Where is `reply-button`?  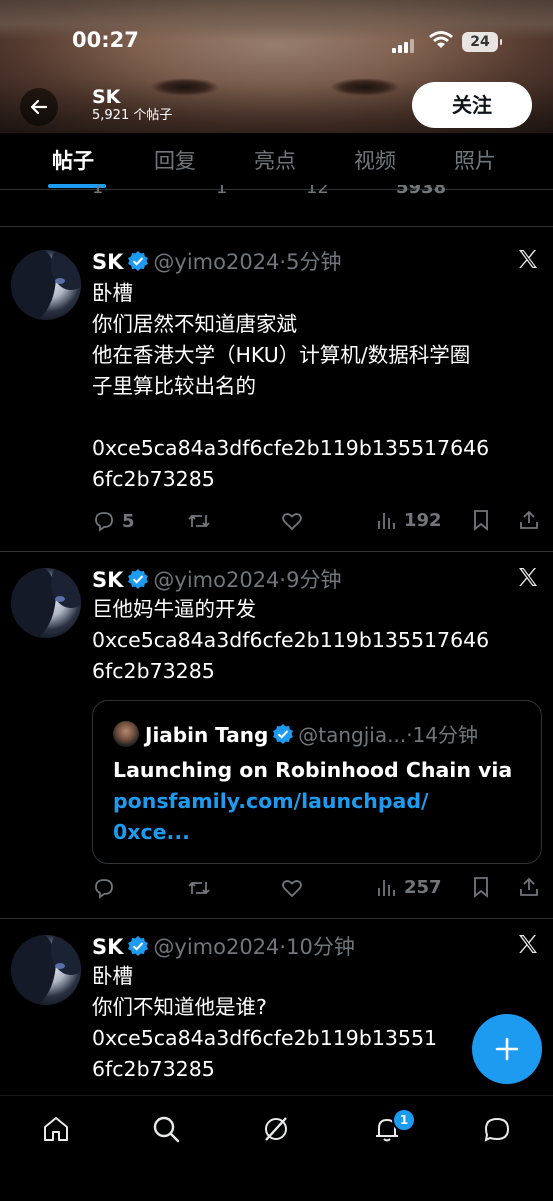 reply-button is located at coordinates (104, 888).